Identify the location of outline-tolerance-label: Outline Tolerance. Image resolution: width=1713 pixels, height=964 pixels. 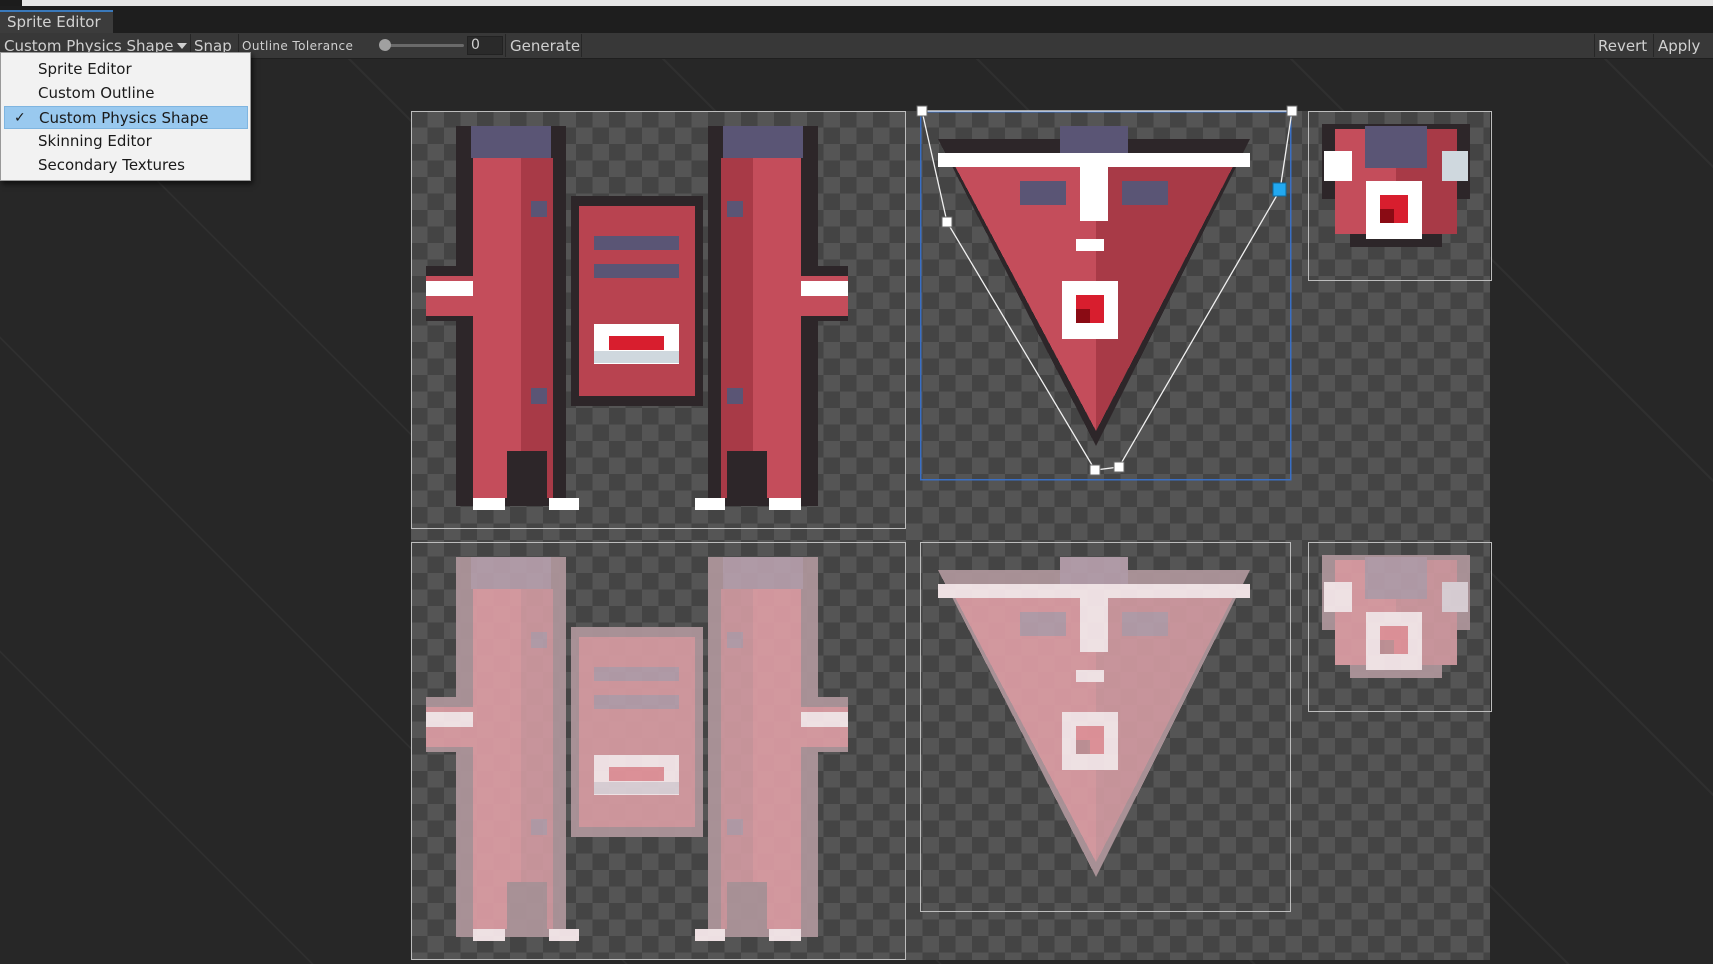
(298, 46).